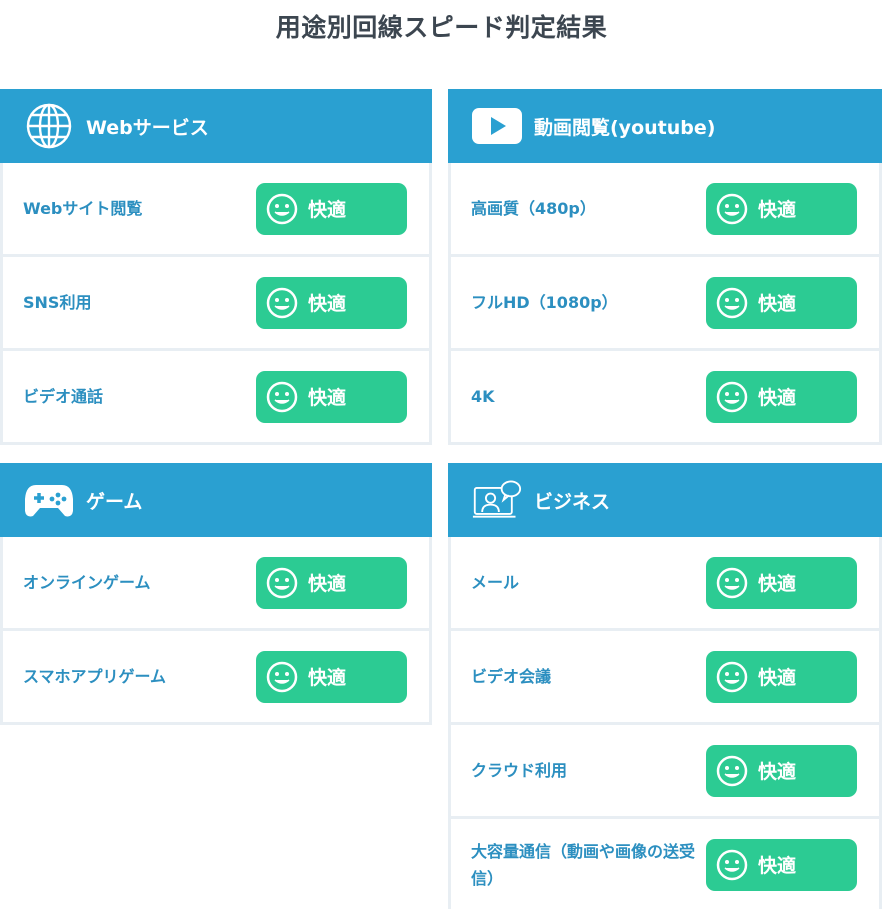 The image size is (883, 909). Describe the element at coordinates (63, 396) in the screenshot. I see `item-label: ビデオ通話` at that location.